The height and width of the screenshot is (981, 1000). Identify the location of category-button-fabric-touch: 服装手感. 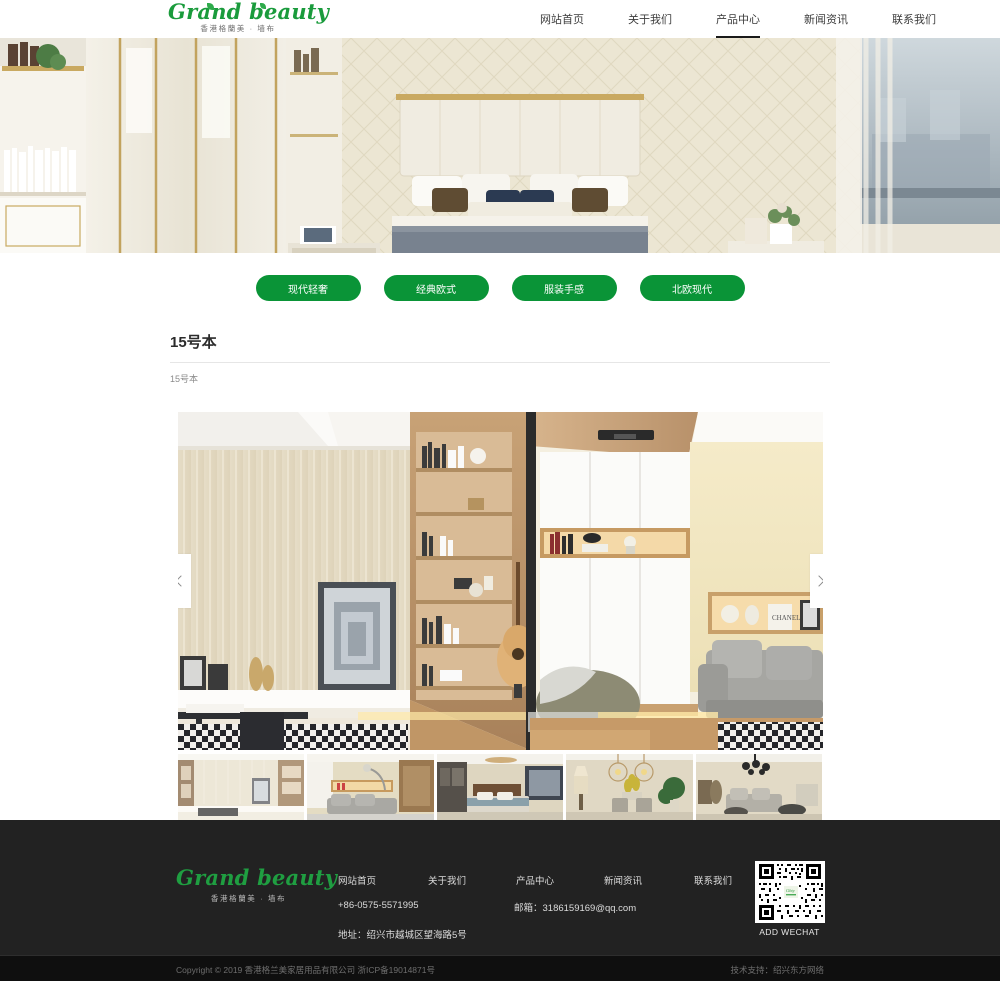
(564, 288).